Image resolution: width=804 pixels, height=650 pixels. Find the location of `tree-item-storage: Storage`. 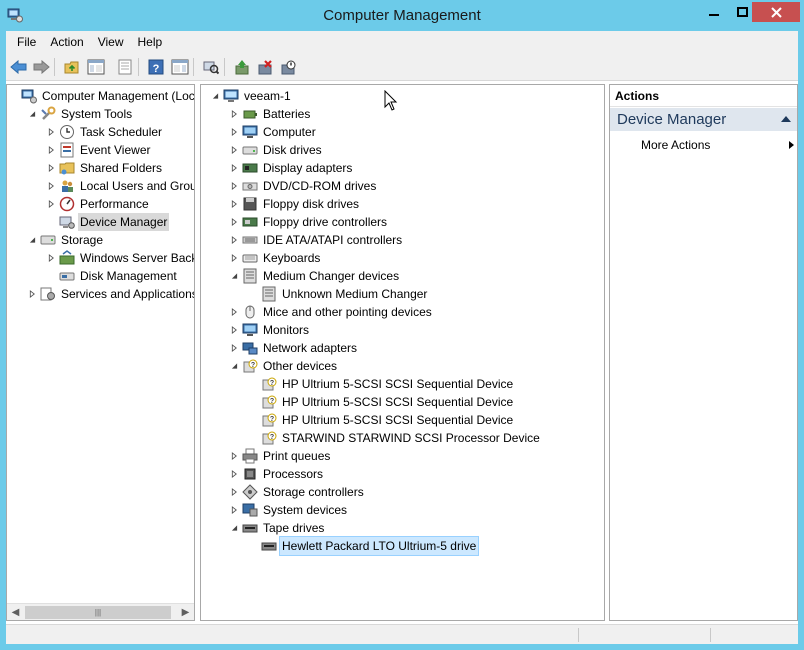

tree-item-storage: Storage is located at coordinates (65, 240).